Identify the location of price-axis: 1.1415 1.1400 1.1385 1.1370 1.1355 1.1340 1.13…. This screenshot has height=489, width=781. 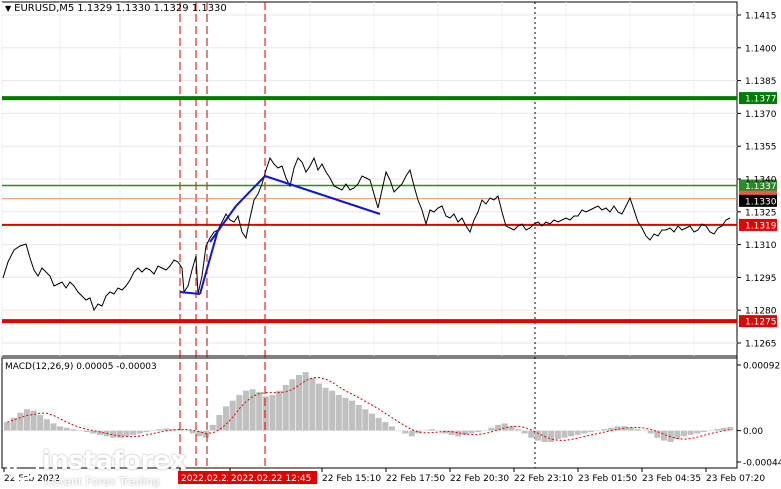
(759, 240).